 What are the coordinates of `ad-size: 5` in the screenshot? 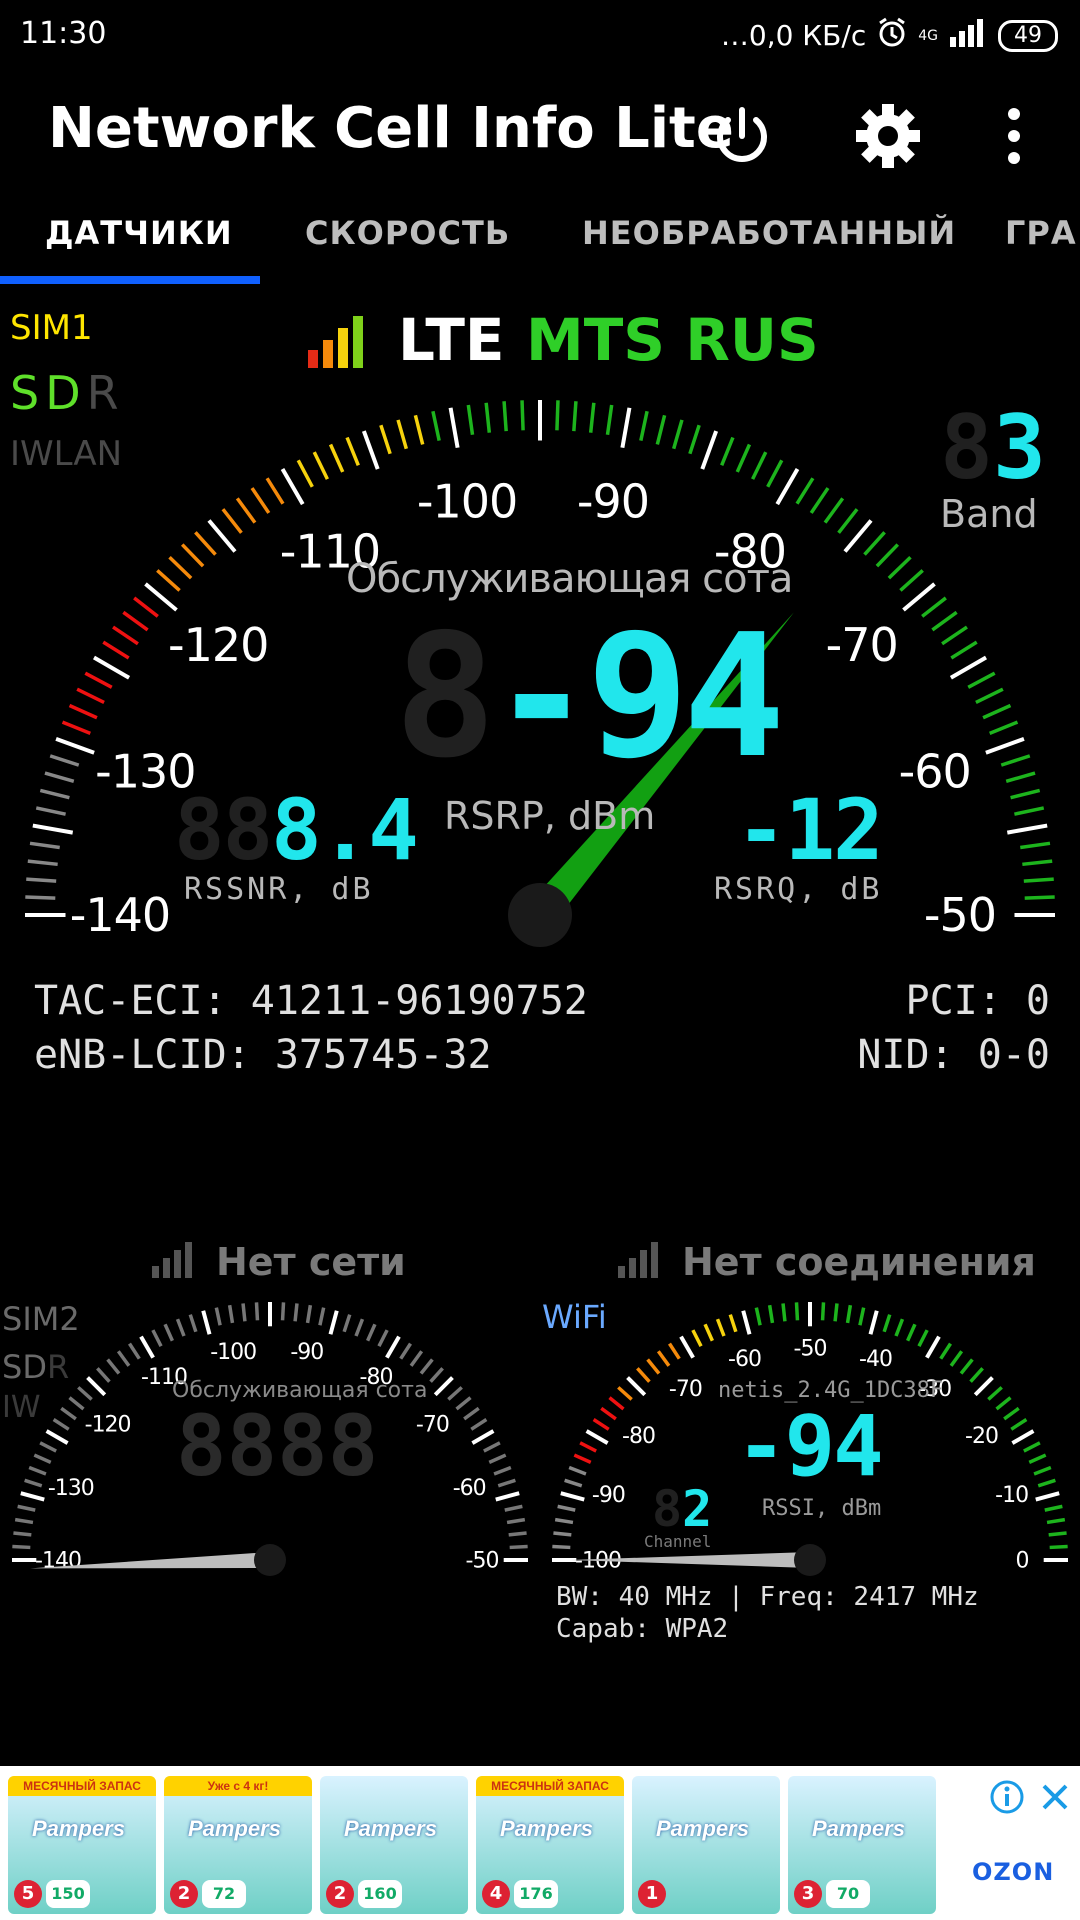 It's located at (28, 1894).